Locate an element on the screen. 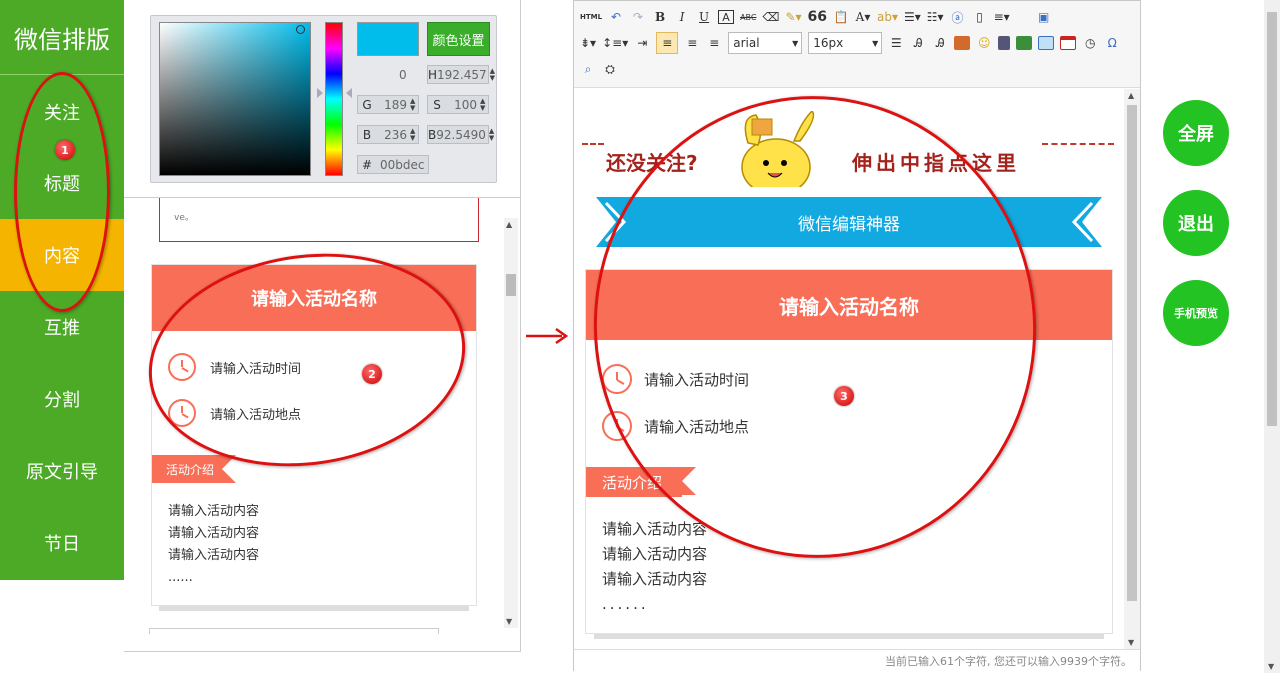 The height and width of the screenshot is (673, 1280). fullscreen-button: 全屏 is located at coordinates (1196, 133).